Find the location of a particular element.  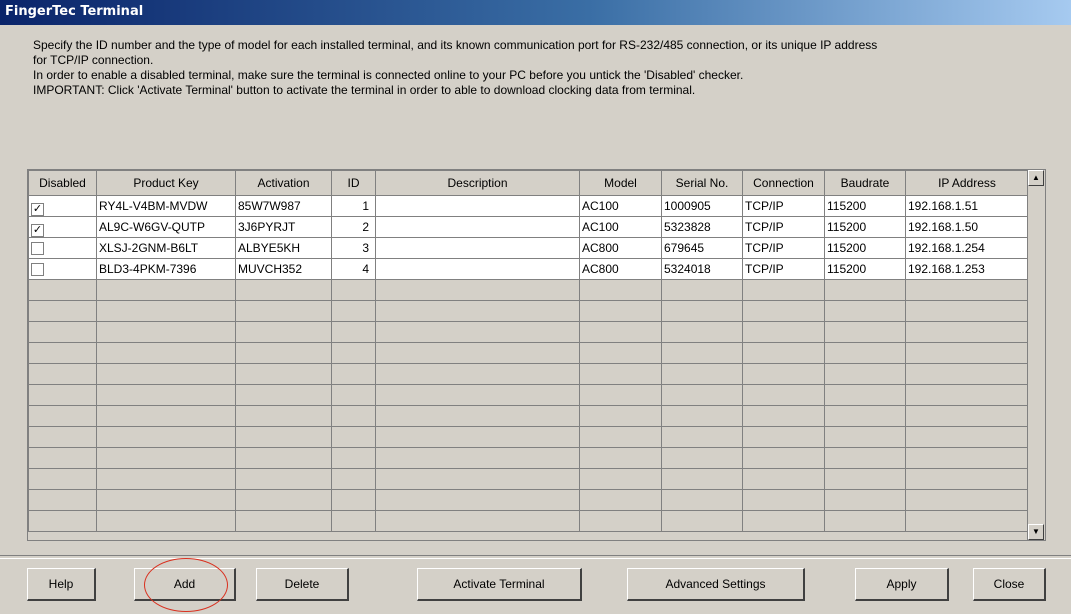

serial-cell: 1000905 is located at coordinates (702, 206).